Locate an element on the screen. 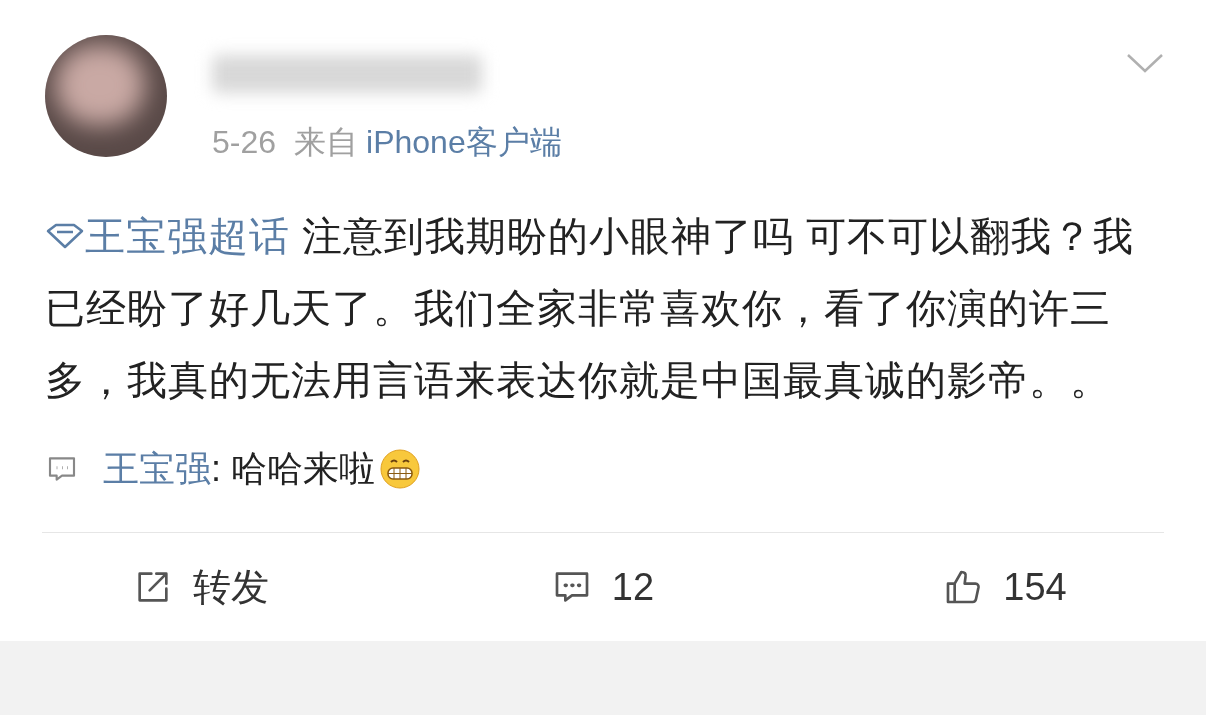  source-link: iPhone客户端 is located at coordinates (464, 142).